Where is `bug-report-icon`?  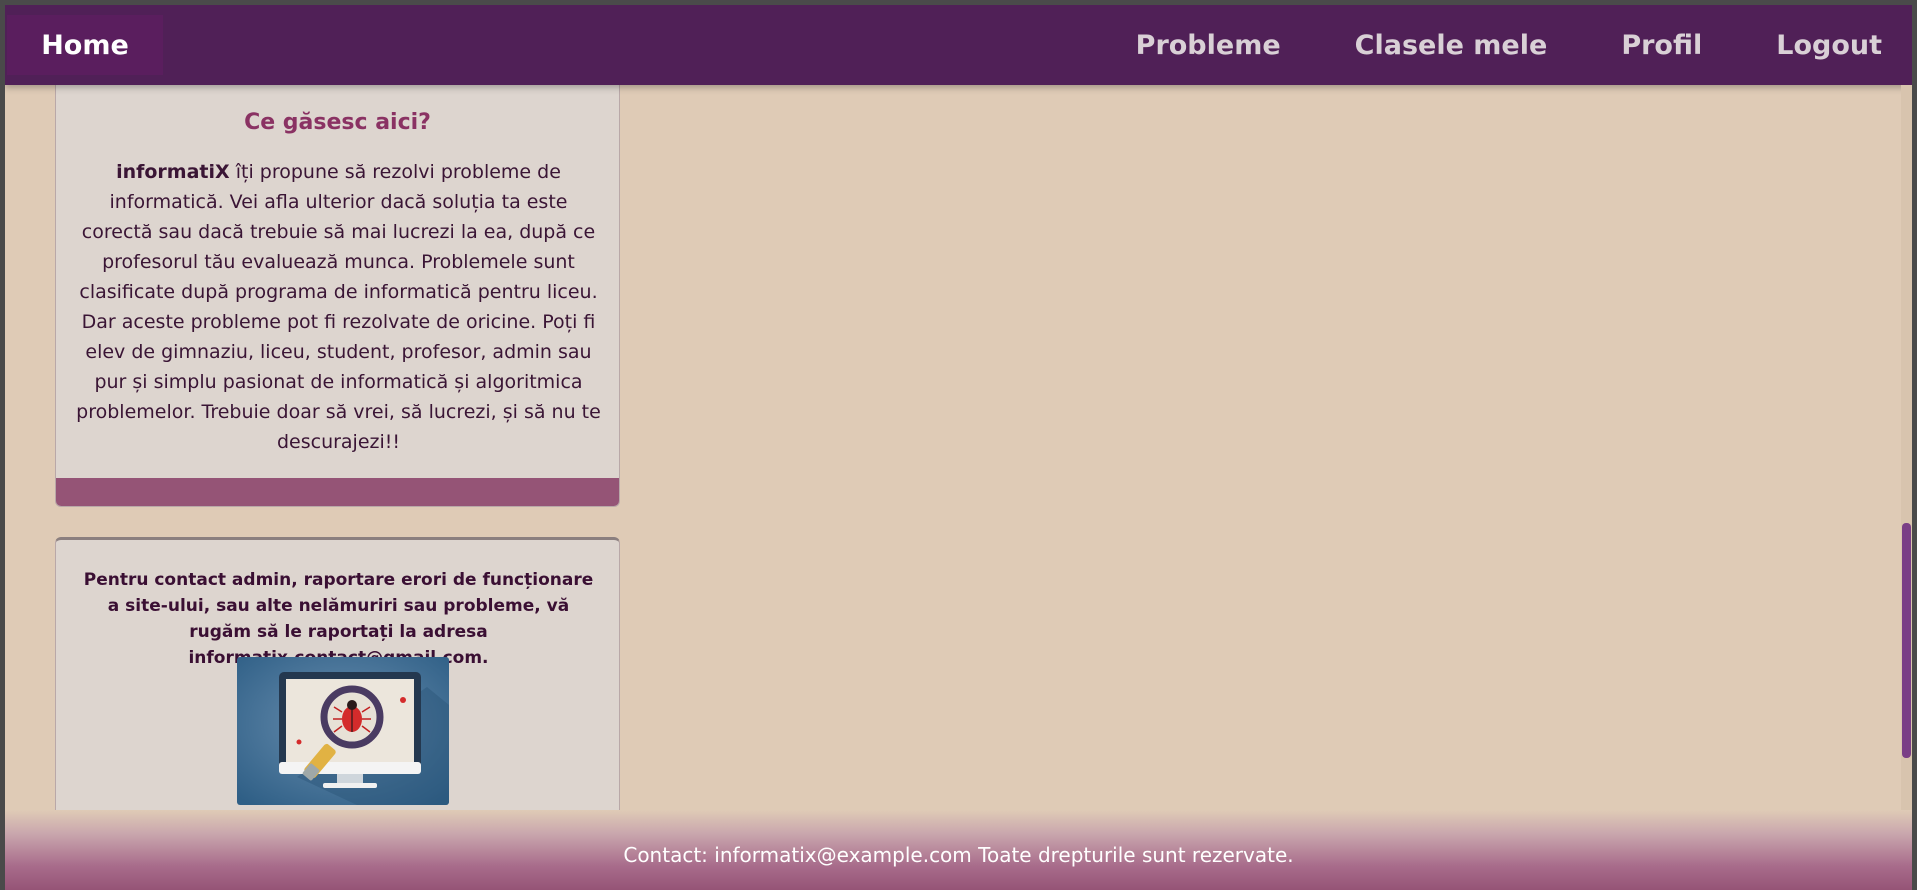 bug-report-icon is located at coordinates (343, 731).